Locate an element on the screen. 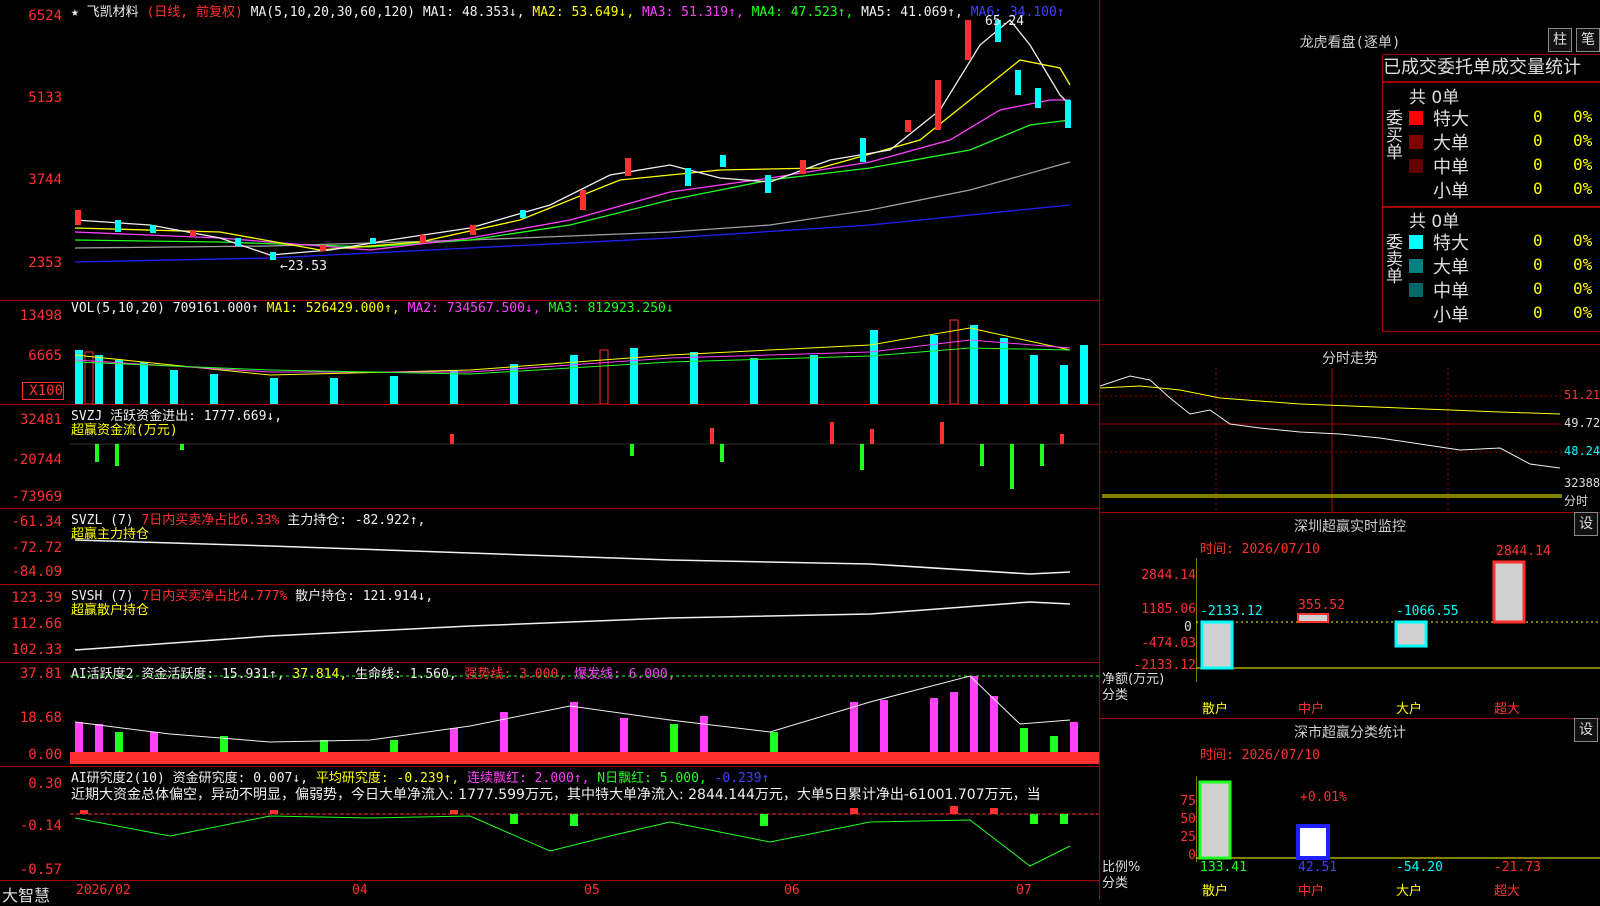  sz-monitor-cat-3: 大户 is located at coordinates (1409, 709).